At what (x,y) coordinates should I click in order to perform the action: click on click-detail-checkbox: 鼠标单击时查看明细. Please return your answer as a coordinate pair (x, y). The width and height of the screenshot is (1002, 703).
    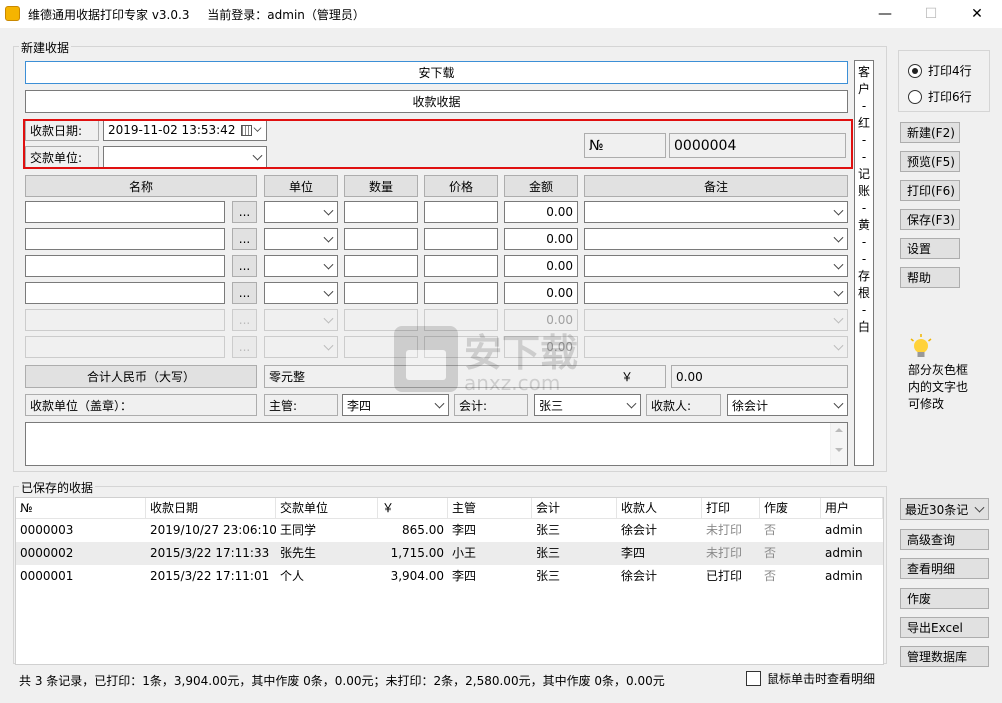
    Looking at the image, I should click on (810, 678).